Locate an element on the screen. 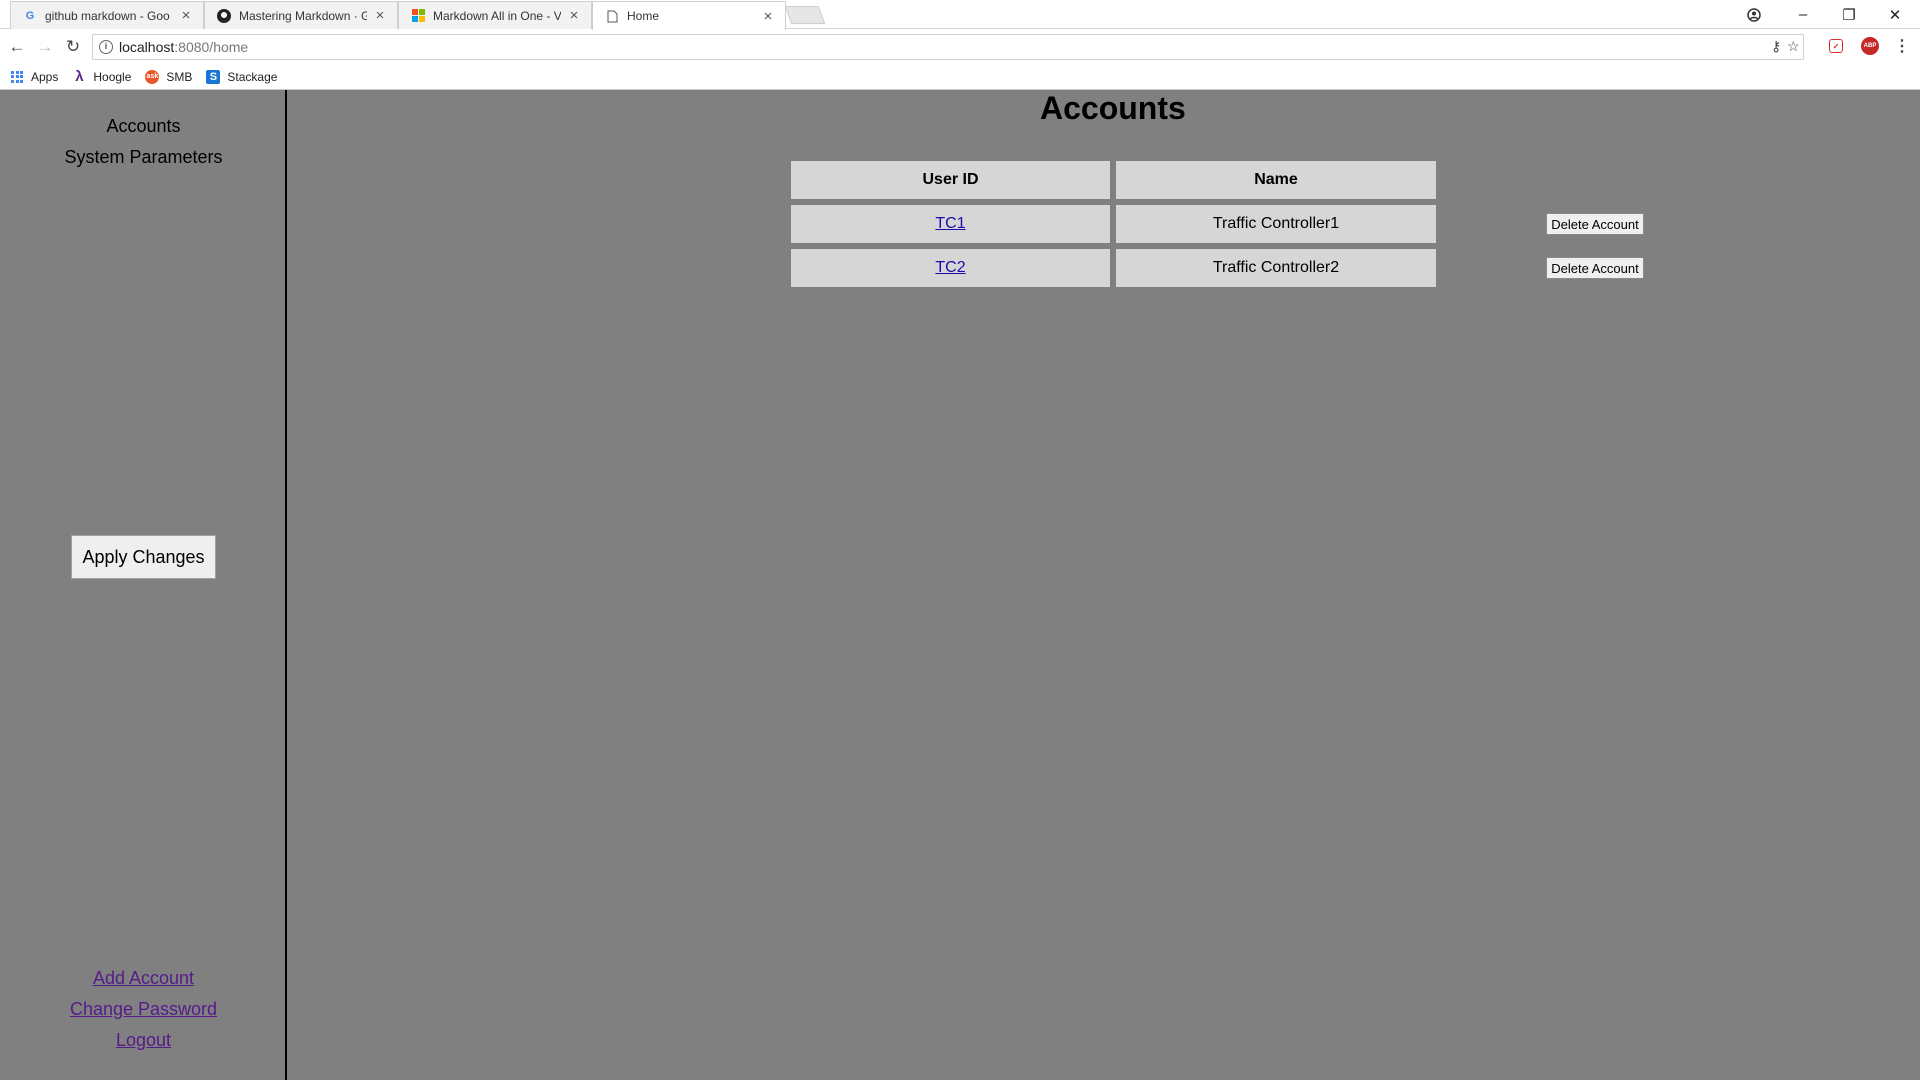  url-input: i localhost:8080/home ⚷ ☆ is located at coordinates (948, 47).